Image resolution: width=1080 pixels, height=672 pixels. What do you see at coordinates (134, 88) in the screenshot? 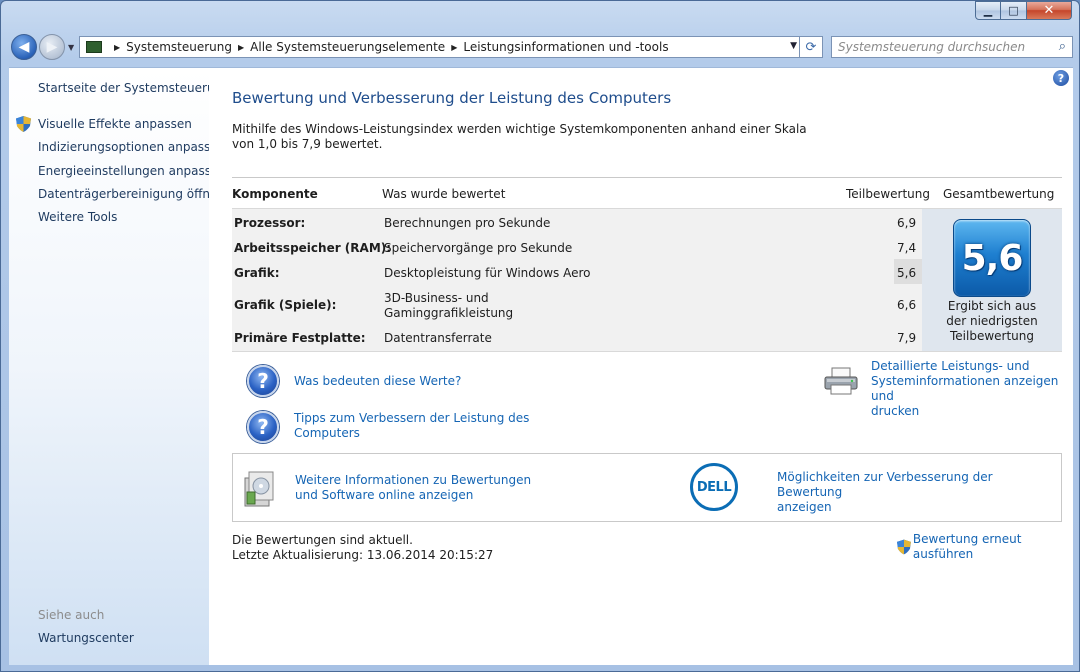
I see `sidebar-home-link: Startseite der Systemsteuerung` at bounding box center [134, 88].